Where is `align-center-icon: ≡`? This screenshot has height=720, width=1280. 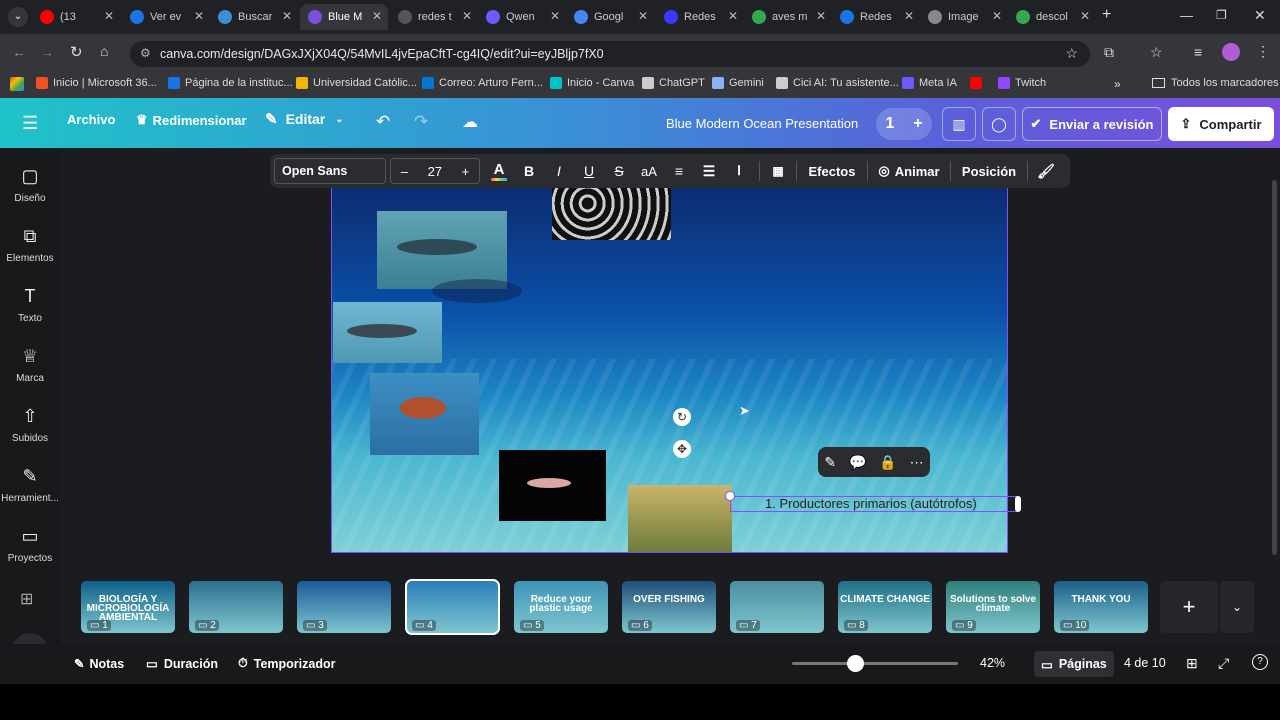
align-center-icon: ≡ is located at coordinates (679, 171).